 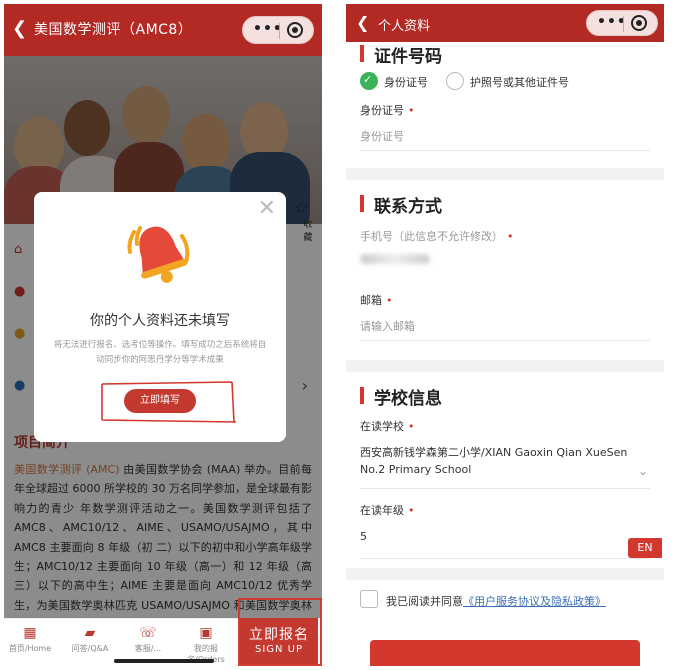 What do you see at coordinates (90, 633) in the screenshot?
I see `chat-icon: ▰` at bounding box center [90, 633].